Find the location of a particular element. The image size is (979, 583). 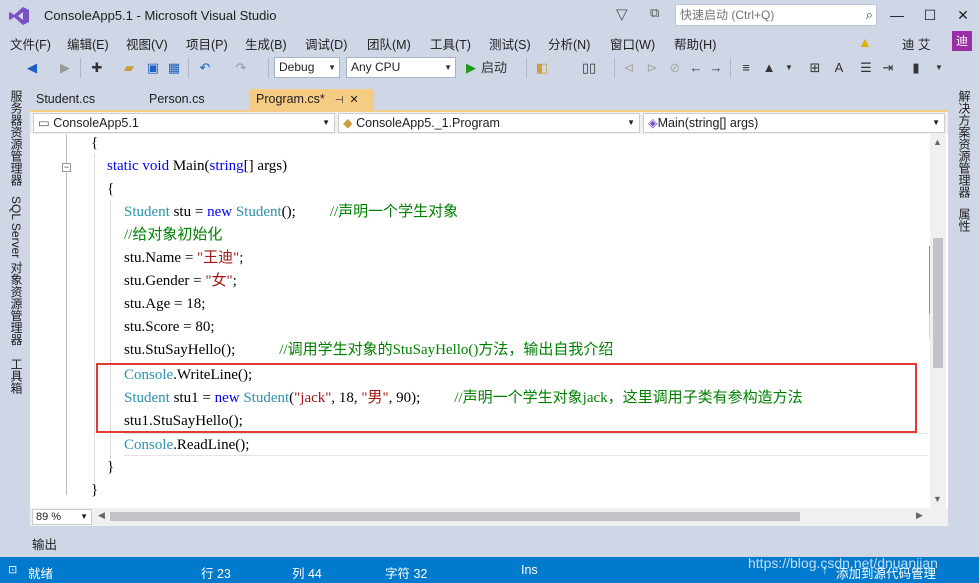

properties-tab: 属性 is located at coordinates (964, 220).